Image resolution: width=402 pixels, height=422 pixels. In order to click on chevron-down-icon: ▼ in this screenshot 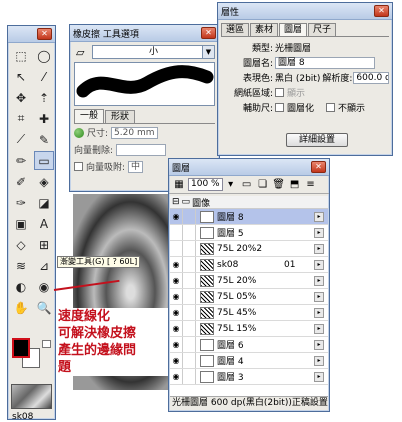, I will do `click(208, 52)`.